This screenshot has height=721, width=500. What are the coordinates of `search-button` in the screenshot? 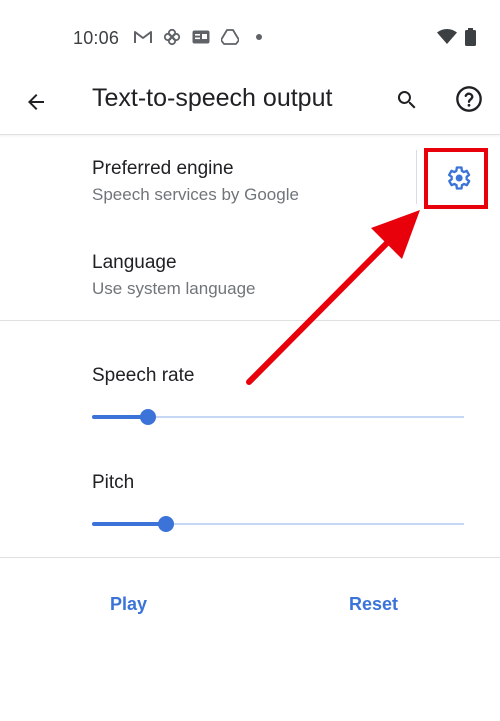 It's located at (407, 100).